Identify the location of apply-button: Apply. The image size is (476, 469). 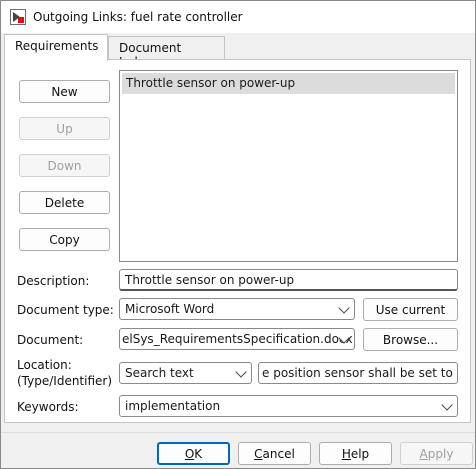
(436, 453).